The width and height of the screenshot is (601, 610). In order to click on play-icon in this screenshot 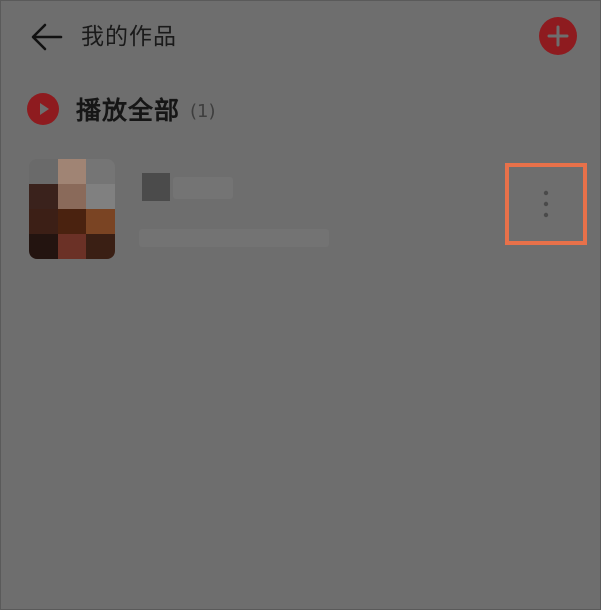, I will do `click(43, 109)`.